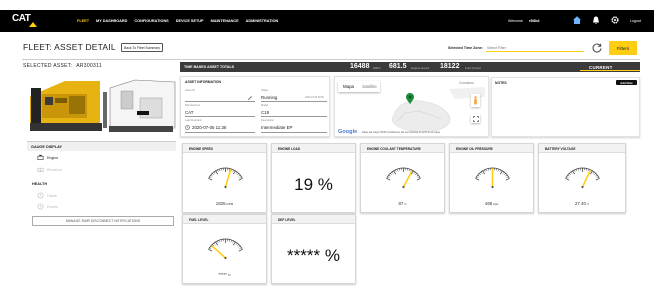 The image size is (654, 299). Describe the element at coordinates (582, 178) in the screenshot. I see `gauge-battery-voltage: BATTERY VOLTAGE 27.40V` at that location.